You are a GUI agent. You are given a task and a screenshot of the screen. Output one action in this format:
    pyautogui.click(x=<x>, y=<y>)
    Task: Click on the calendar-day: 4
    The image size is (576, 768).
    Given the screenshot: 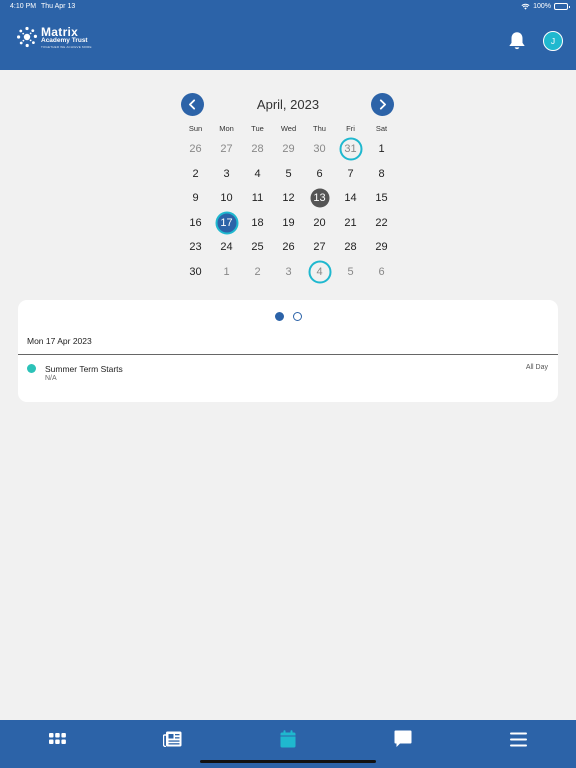 What is the action you would take?
    pyautogui.click(x=257, y=174)
    